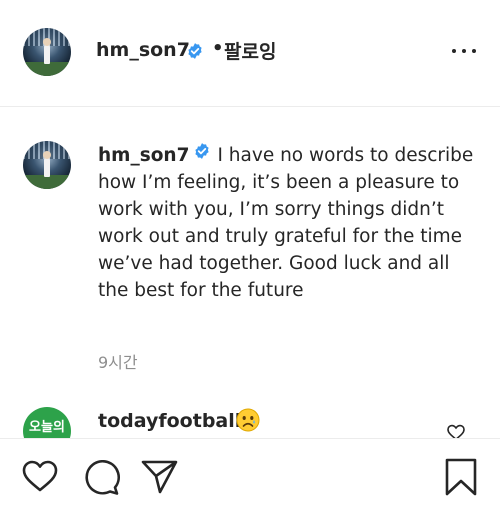 This screenshot has width=500, height=508. I want to click on header-username: hm_son7, so click(143, 50).